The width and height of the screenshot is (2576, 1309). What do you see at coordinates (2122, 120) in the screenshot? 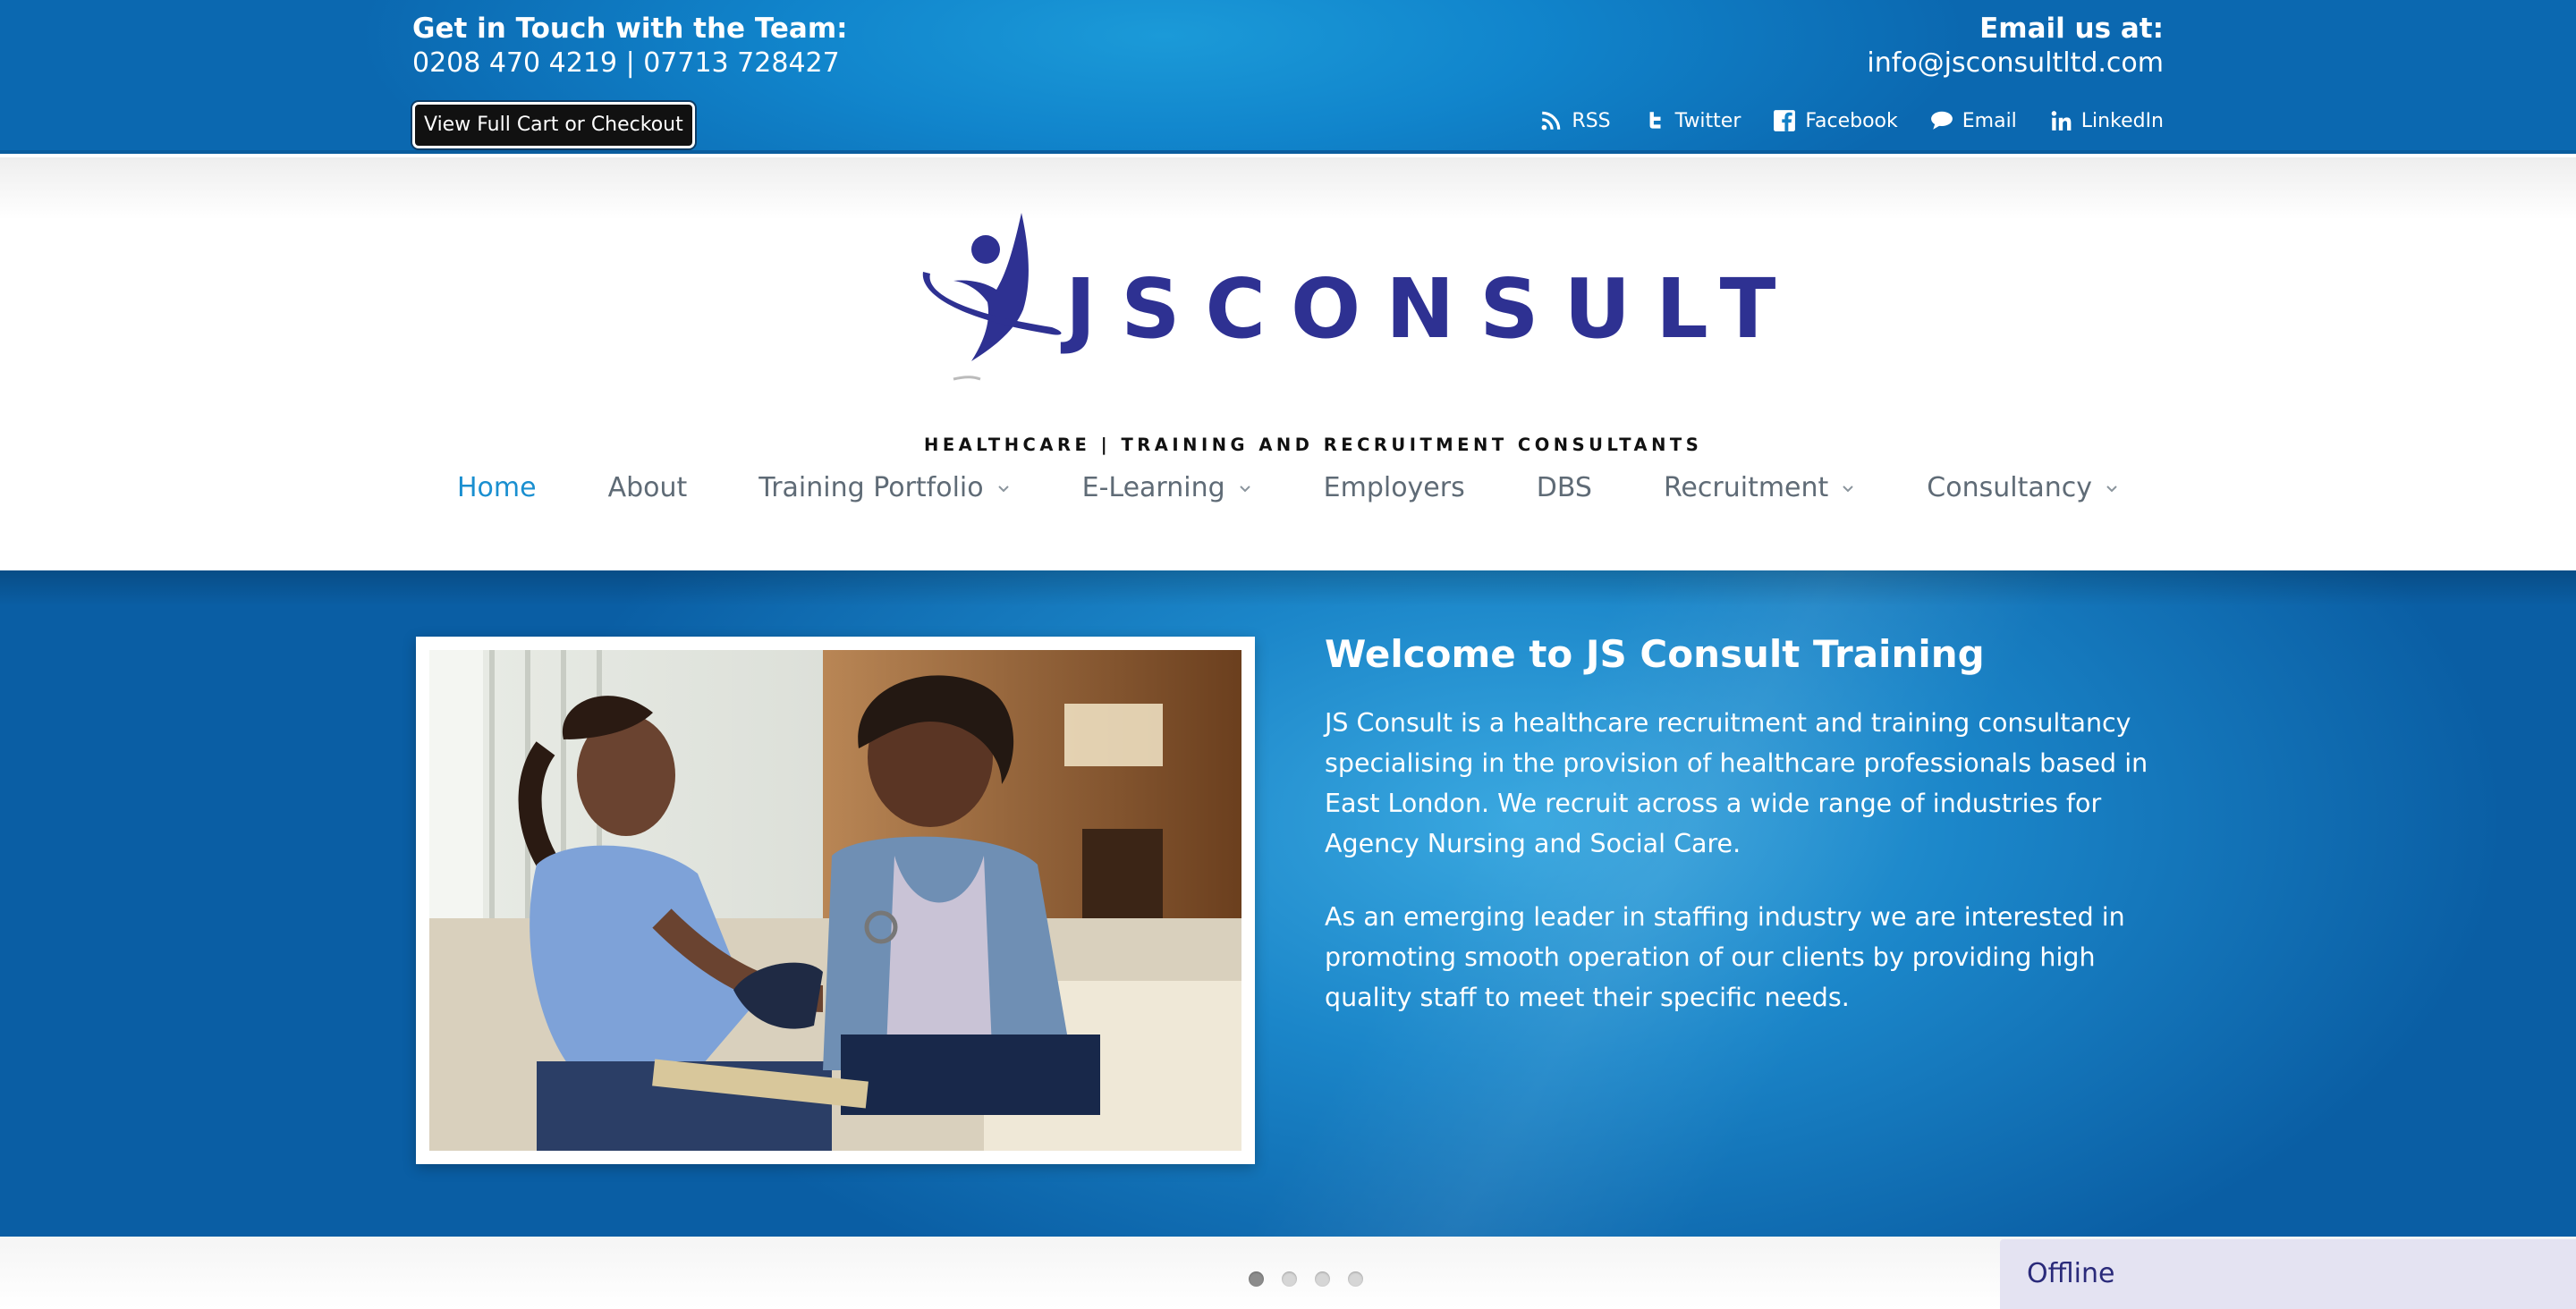
I see `social-label-linkedin: LinkedIn` at bounding box center [2122, 120].